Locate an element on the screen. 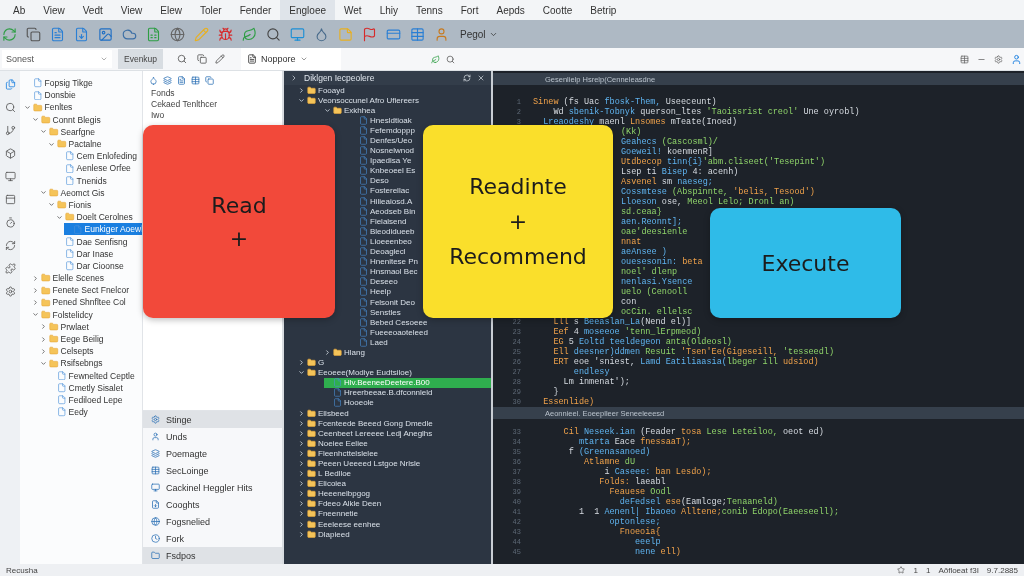 The image size is (1024, 576). menu-item: Ab is located at coordinates (19, 10).